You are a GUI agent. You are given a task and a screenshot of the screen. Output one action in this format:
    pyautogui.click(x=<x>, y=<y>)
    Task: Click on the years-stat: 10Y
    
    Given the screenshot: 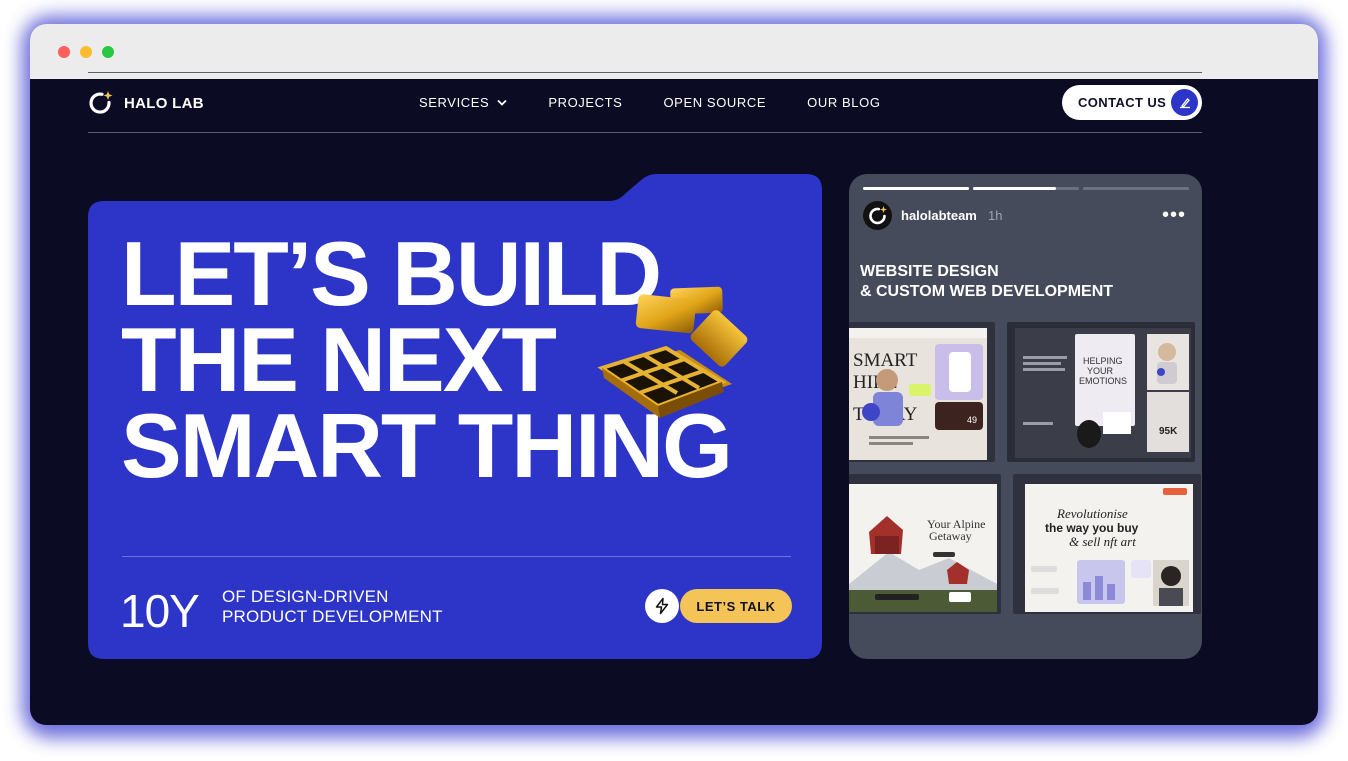 What is the action you would take?
    pyautogui.click(x=160, y=611)
    